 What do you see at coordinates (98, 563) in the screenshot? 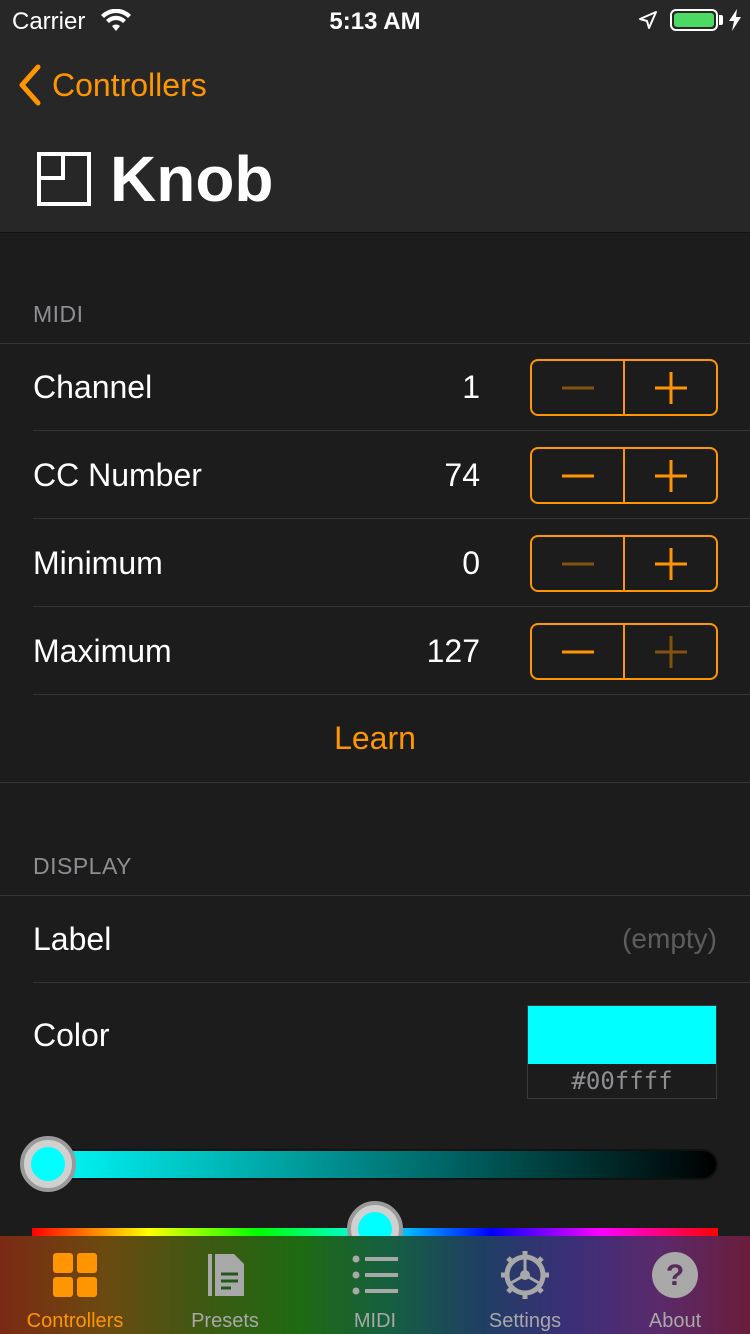
I see `minimum-label: Minimum` at bounding box center [98, 563].